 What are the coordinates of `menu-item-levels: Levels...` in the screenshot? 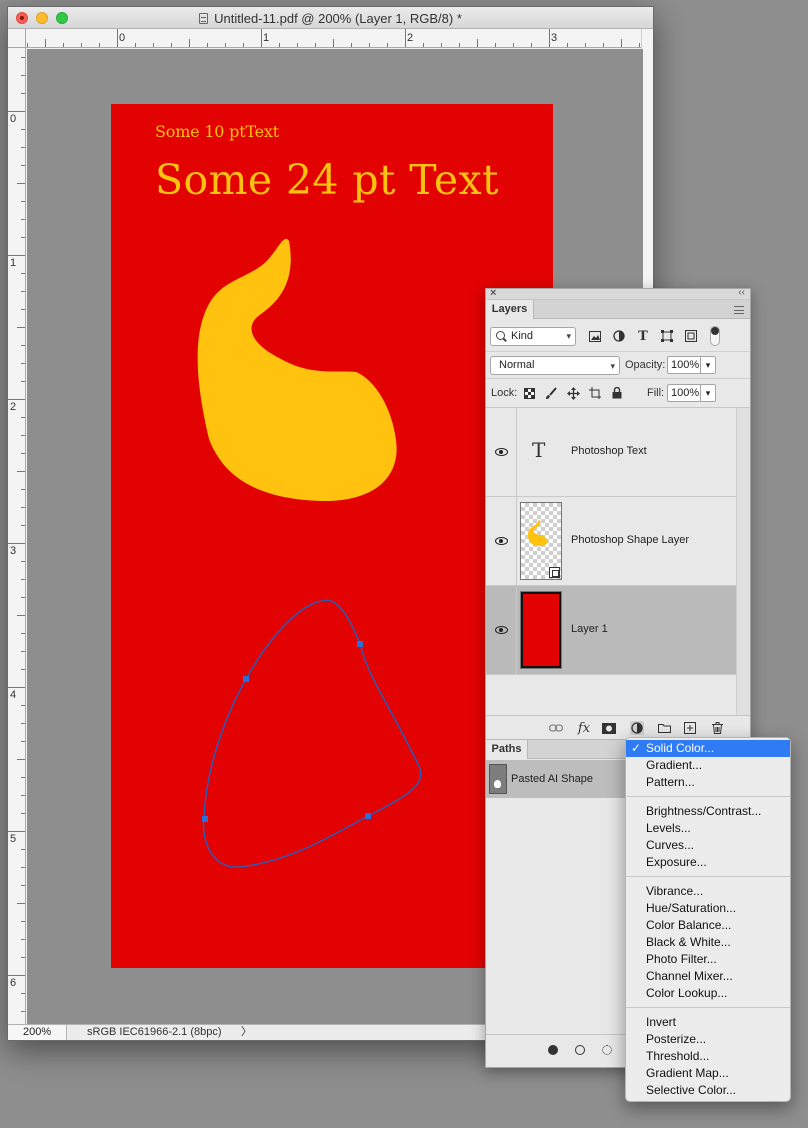 It's located at (708, 828).